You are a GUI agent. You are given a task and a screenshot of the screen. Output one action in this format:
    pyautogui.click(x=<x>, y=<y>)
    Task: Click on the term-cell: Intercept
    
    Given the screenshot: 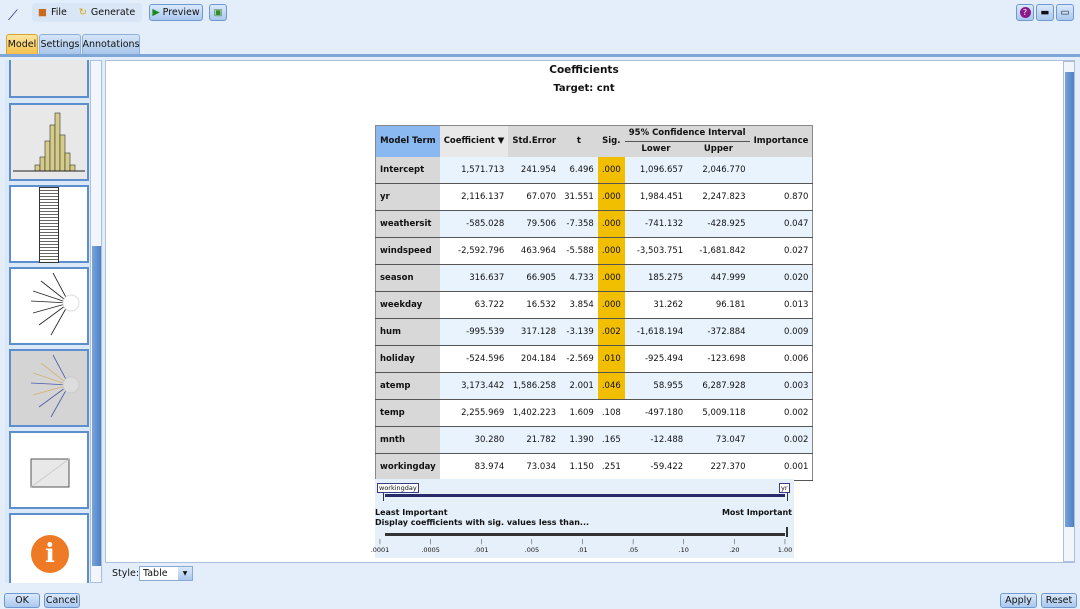 What is the action you would take?
    pyautogui.click(x=407, y=170)
    